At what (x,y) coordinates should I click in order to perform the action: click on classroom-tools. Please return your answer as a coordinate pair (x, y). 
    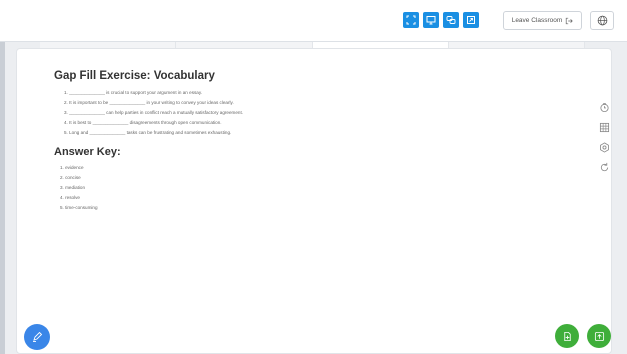
    Looking at the image, I should click on (441, 20).